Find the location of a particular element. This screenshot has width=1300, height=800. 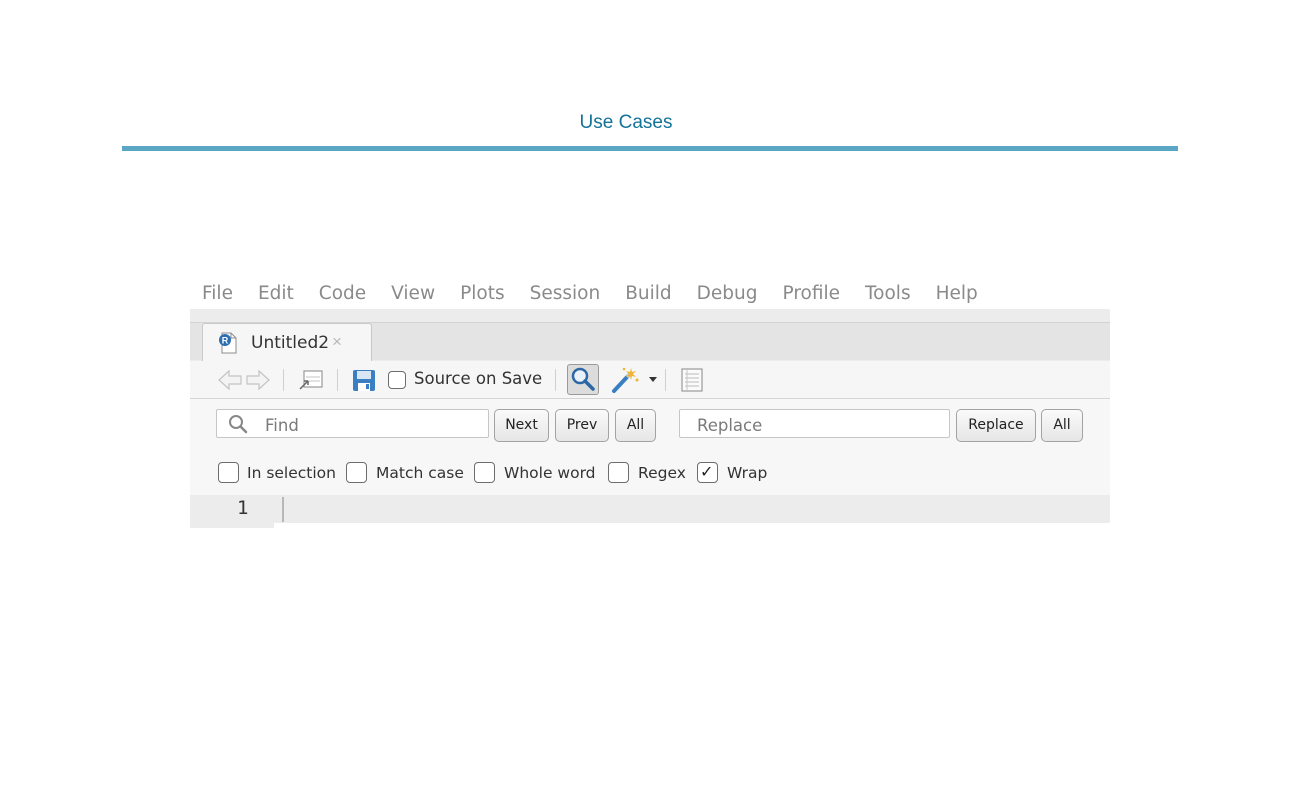

match-case-label: Match case is located at coordinates (420, 473).